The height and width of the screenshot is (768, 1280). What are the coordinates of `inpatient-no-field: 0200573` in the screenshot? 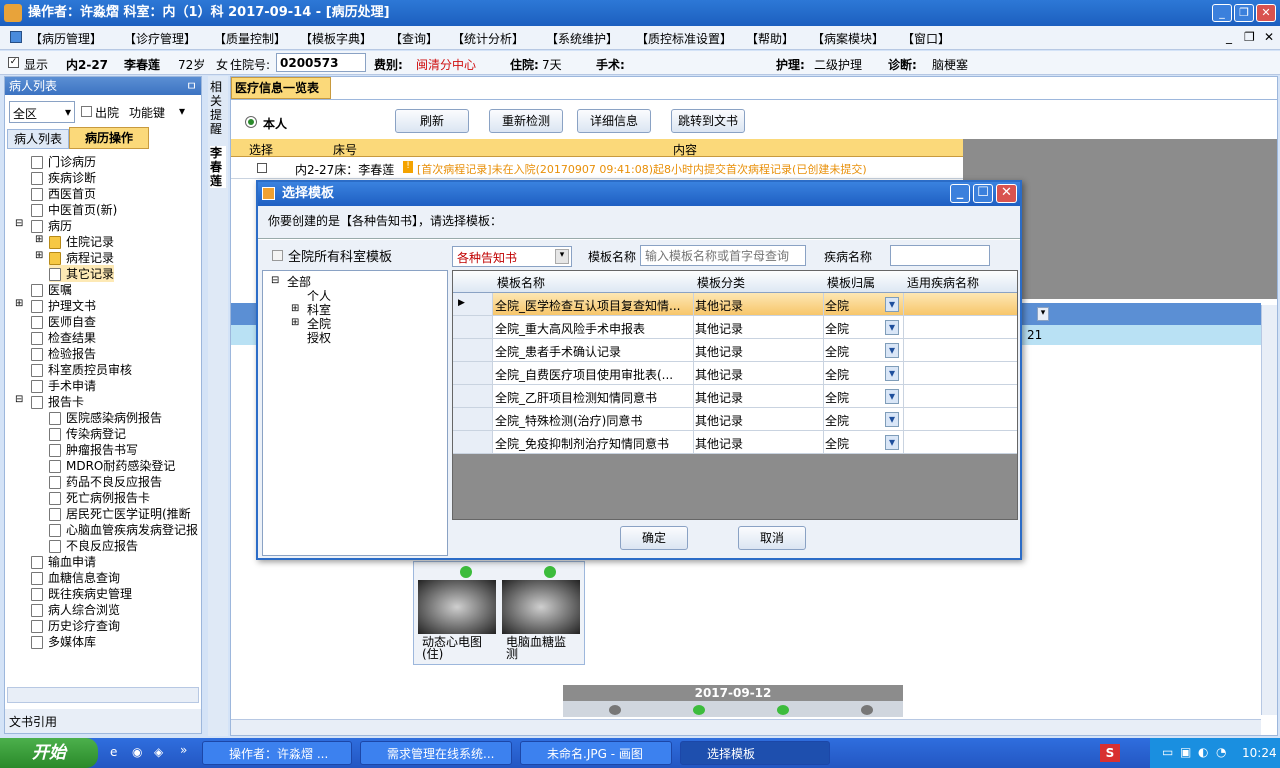 It's located at (321, 62).